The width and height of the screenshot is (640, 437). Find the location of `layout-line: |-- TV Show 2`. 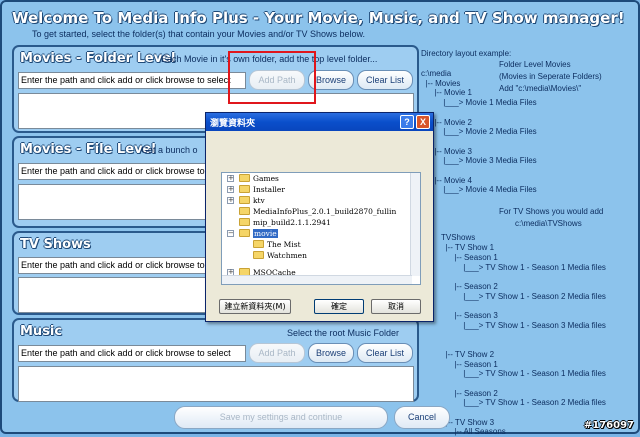

layout-line: |-- TV Show 2 is located at coordinates (468, 354).